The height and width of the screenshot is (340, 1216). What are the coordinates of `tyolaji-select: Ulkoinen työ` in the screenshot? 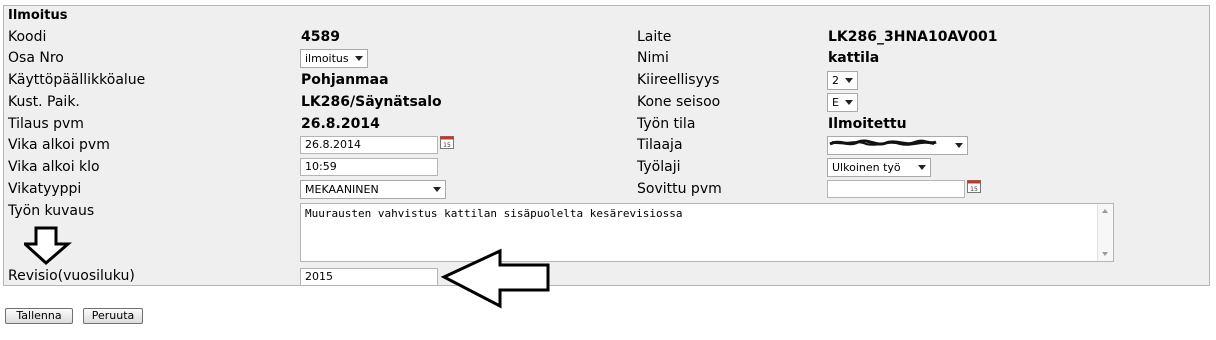 It's located at (879, 167).